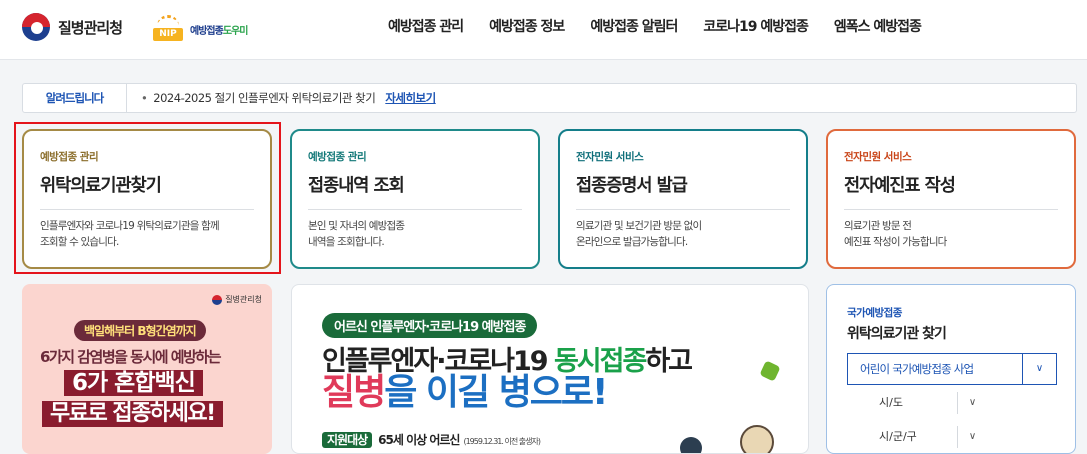 Image resolution: width=1087 pixels, height=454 pixels. Describe the element at coordinates (691, 445) in the screenshot. I see `virus-decoration-icon` at that location.